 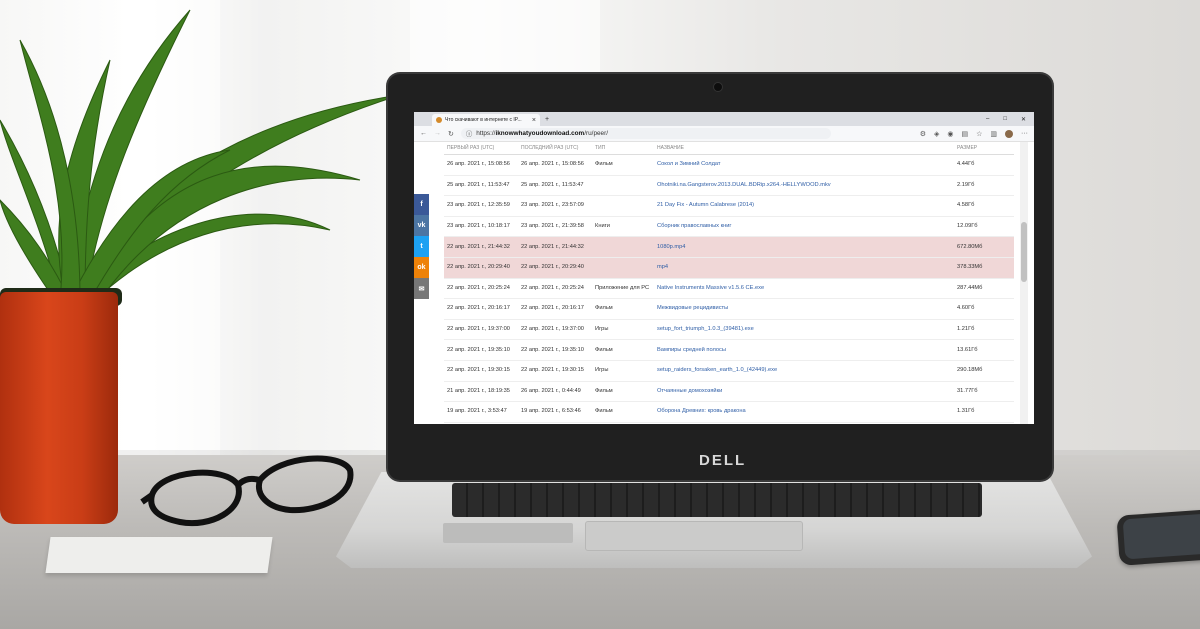 I want to click on palmrest-stickers, so click(x=508, y=533).